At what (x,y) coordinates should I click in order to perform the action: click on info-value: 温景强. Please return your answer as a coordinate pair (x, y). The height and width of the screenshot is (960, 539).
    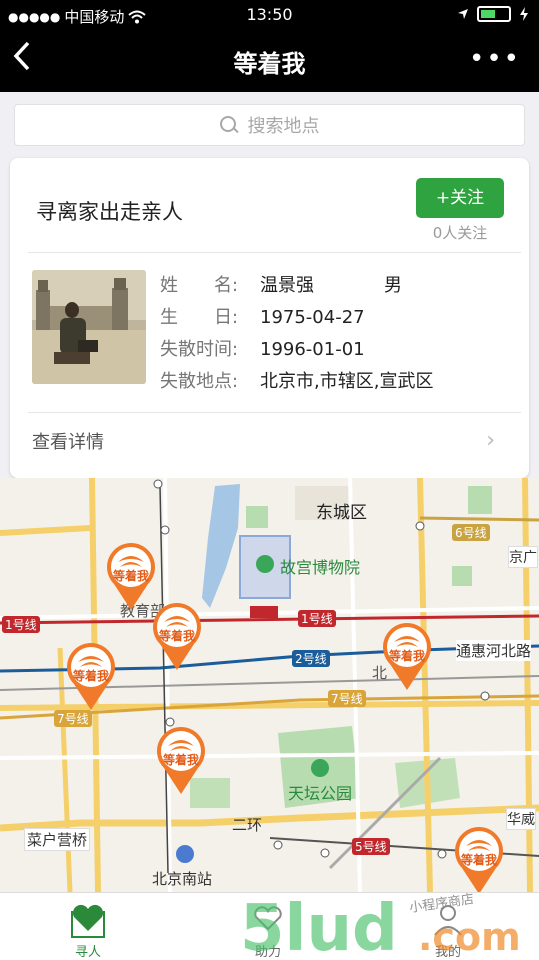
    Looking at the image, I should click on (287, 285).